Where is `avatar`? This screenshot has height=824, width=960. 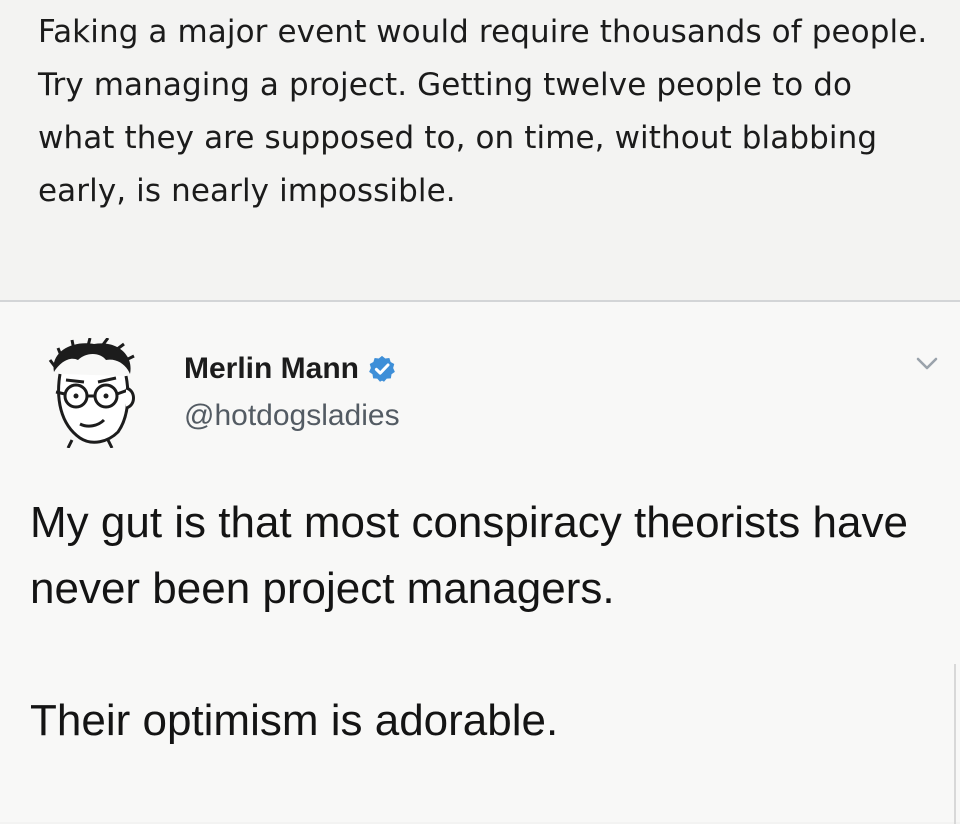 avatar is located at coordinates (90, 393).